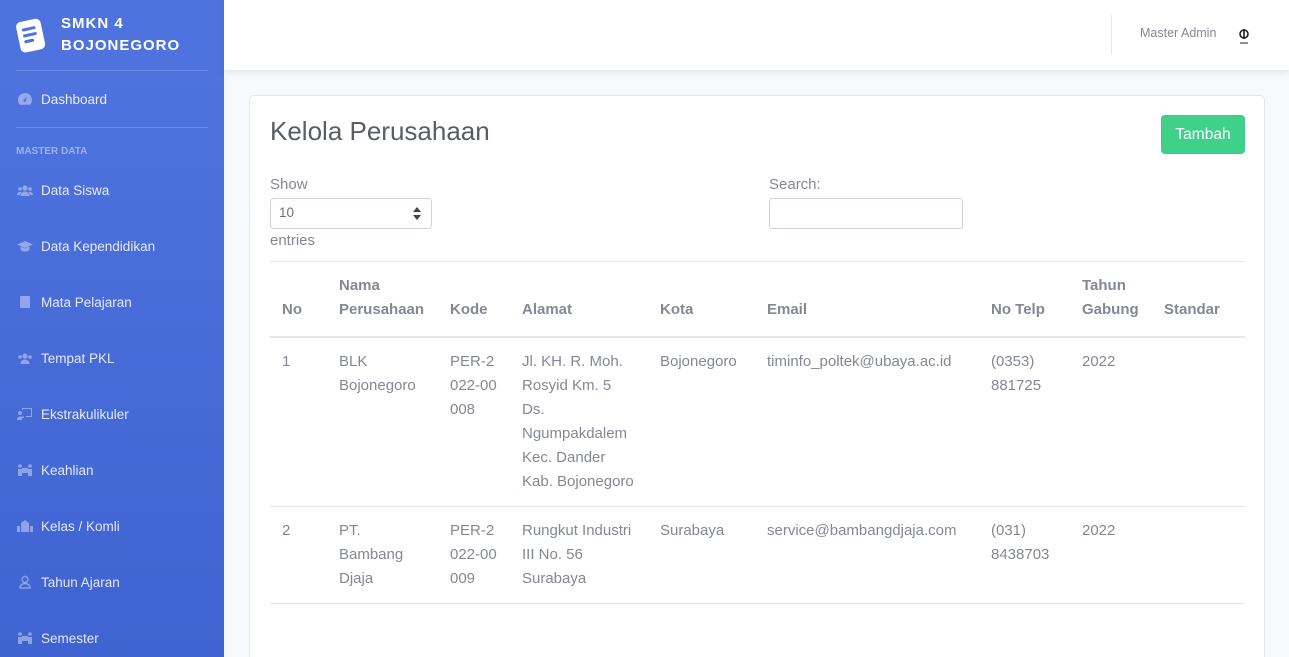 The image size is (1289, 657). I want to click on search-label: Search:, so click(795, 184).